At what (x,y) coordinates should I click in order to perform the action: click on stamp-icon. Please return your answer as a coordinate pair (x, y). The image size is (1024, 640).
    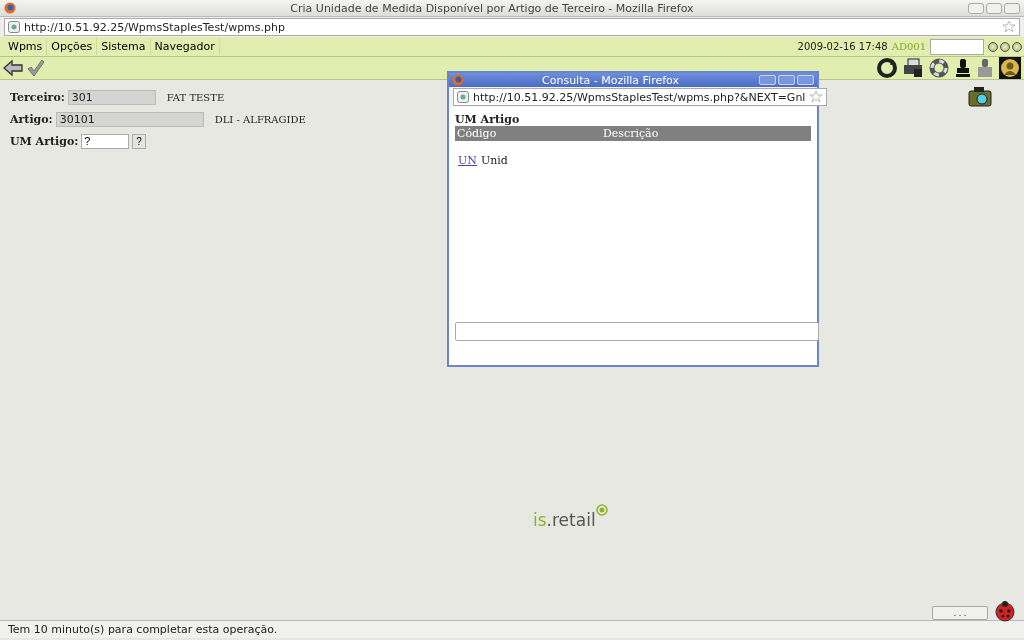
    Looking at the image, I should click on (963, 68).